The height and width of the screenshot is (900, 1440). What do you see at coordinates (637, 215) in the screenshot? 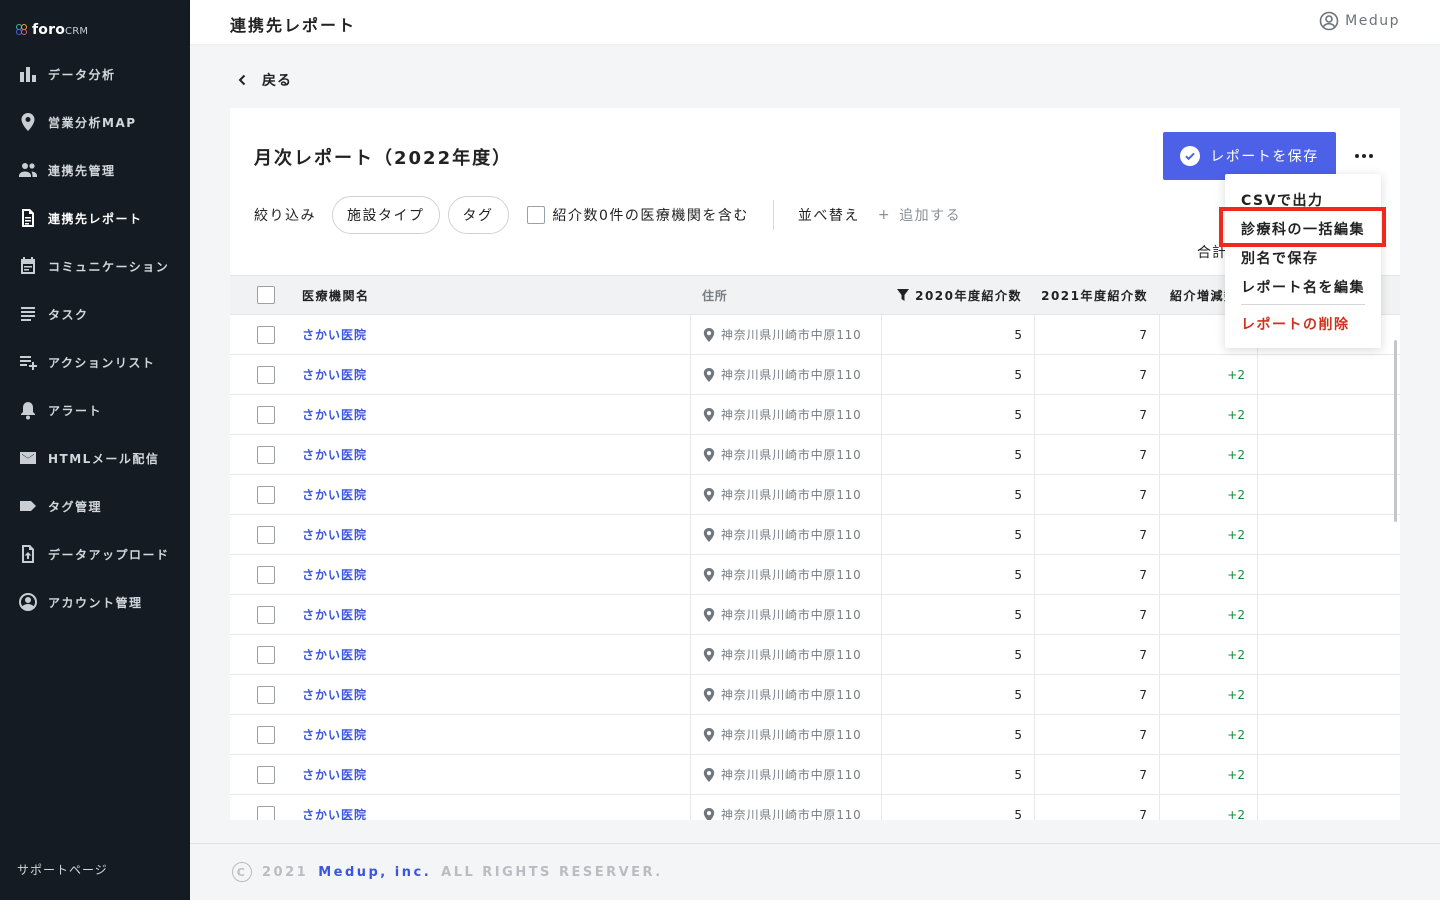
I see `include-zero-checkbox: 紹介数0件の医療機関を含む` at bounding box center [637, 215].